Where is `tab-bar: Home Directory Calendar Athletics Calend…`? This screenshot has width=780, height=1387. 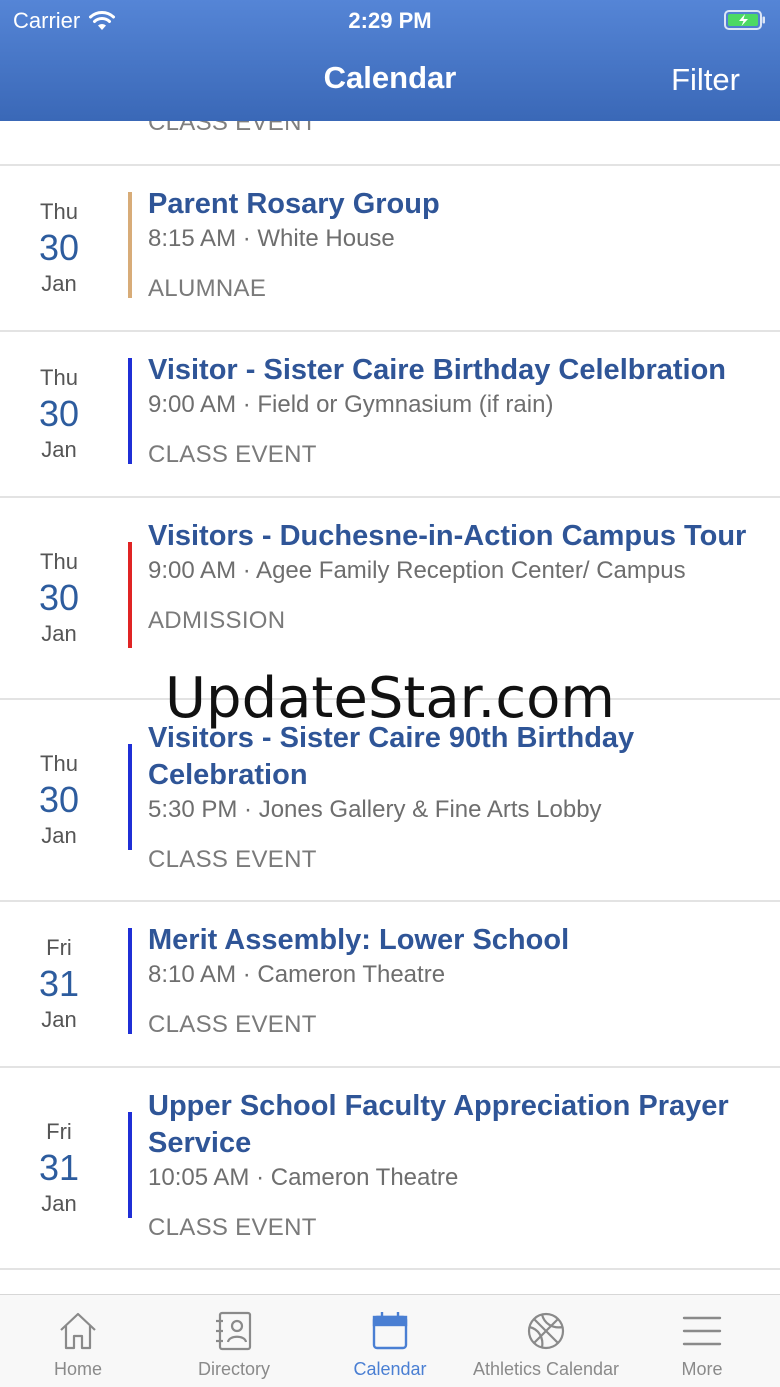 tab-bar: Home Directory Calendar Athletics Calend… is located at coordinates (390, 1340).